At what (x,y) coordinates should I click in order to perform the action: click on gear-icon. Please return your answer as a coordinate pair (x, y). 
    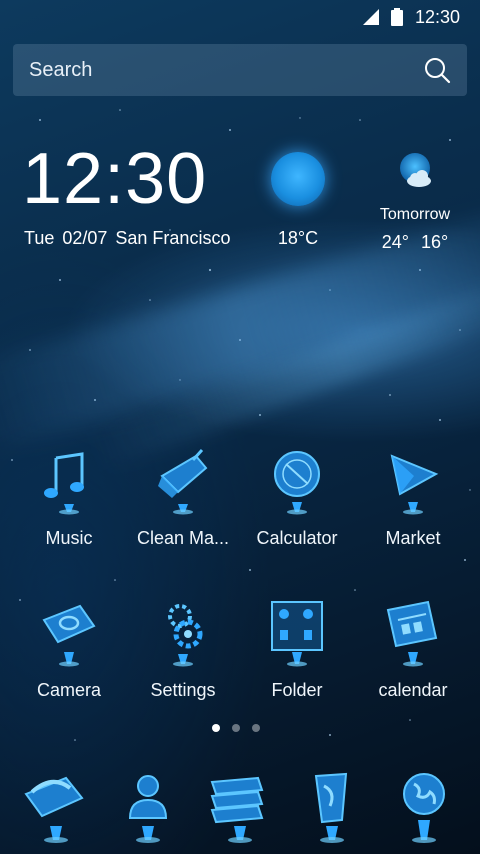
    Looking at the image, I should click on (185, 635).